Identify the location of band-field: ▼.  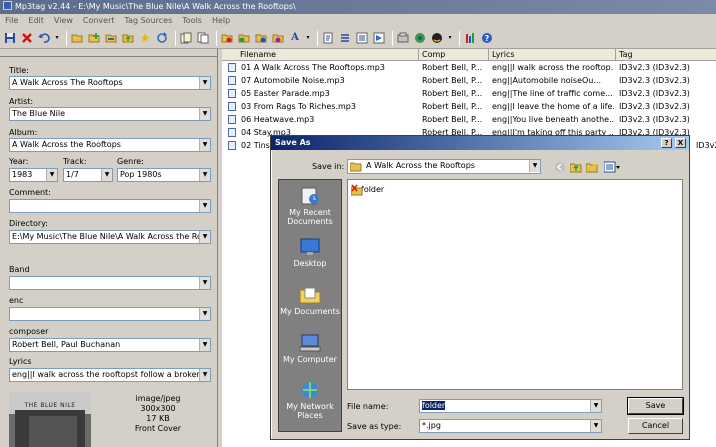
(110, 283).